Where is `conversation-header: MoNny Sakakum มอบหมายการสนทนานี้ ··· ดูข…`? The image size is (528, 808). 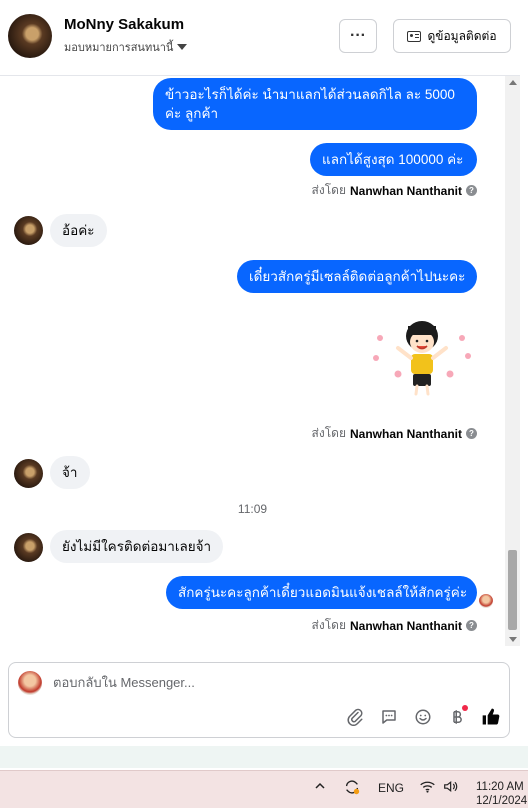
conversation-header: MoNny Sakakum มอบหมายการสนทนานี้ ··· ดูข… is located at coordinates (260, 38).